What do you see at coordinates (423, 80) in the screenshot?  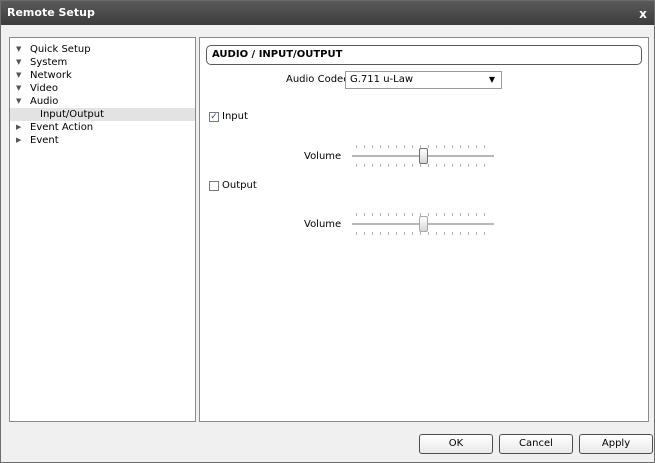 I see `audio-codec-dropdown: G.711 u-Law ▼` at bounding box center [423, 80].